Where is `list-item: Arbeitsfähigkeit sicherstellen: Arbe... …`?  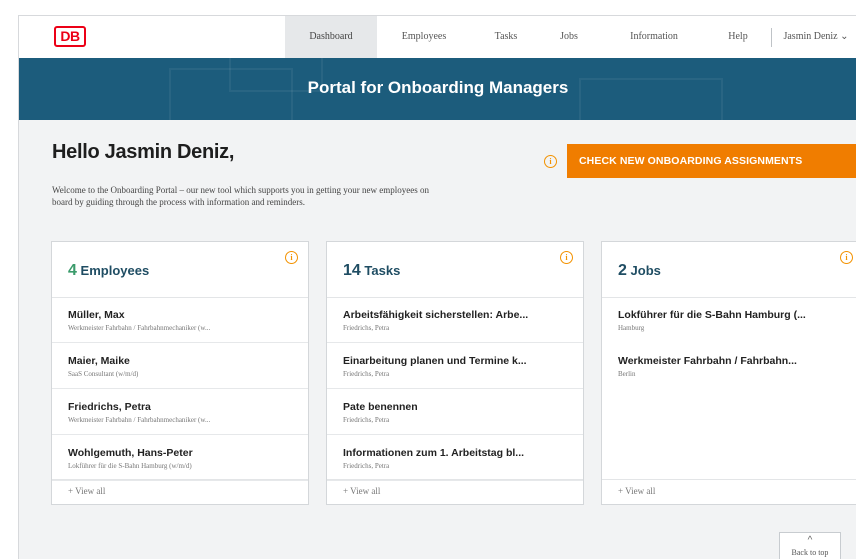
list-item: Arbeitsfähigkeit sicherstellen: Arbe... … is located at coordinates (455, 320).